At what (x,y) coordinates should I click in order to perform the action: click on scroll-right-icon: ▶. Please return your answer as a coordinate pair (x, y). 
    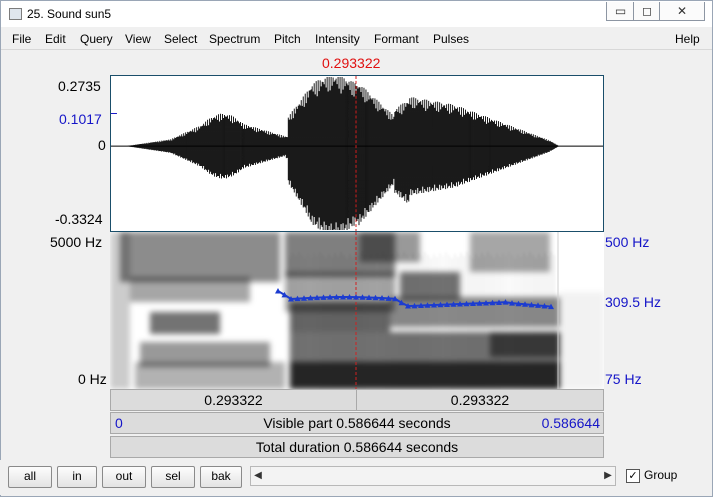
    Looking at the image, I should click on (608, 476).